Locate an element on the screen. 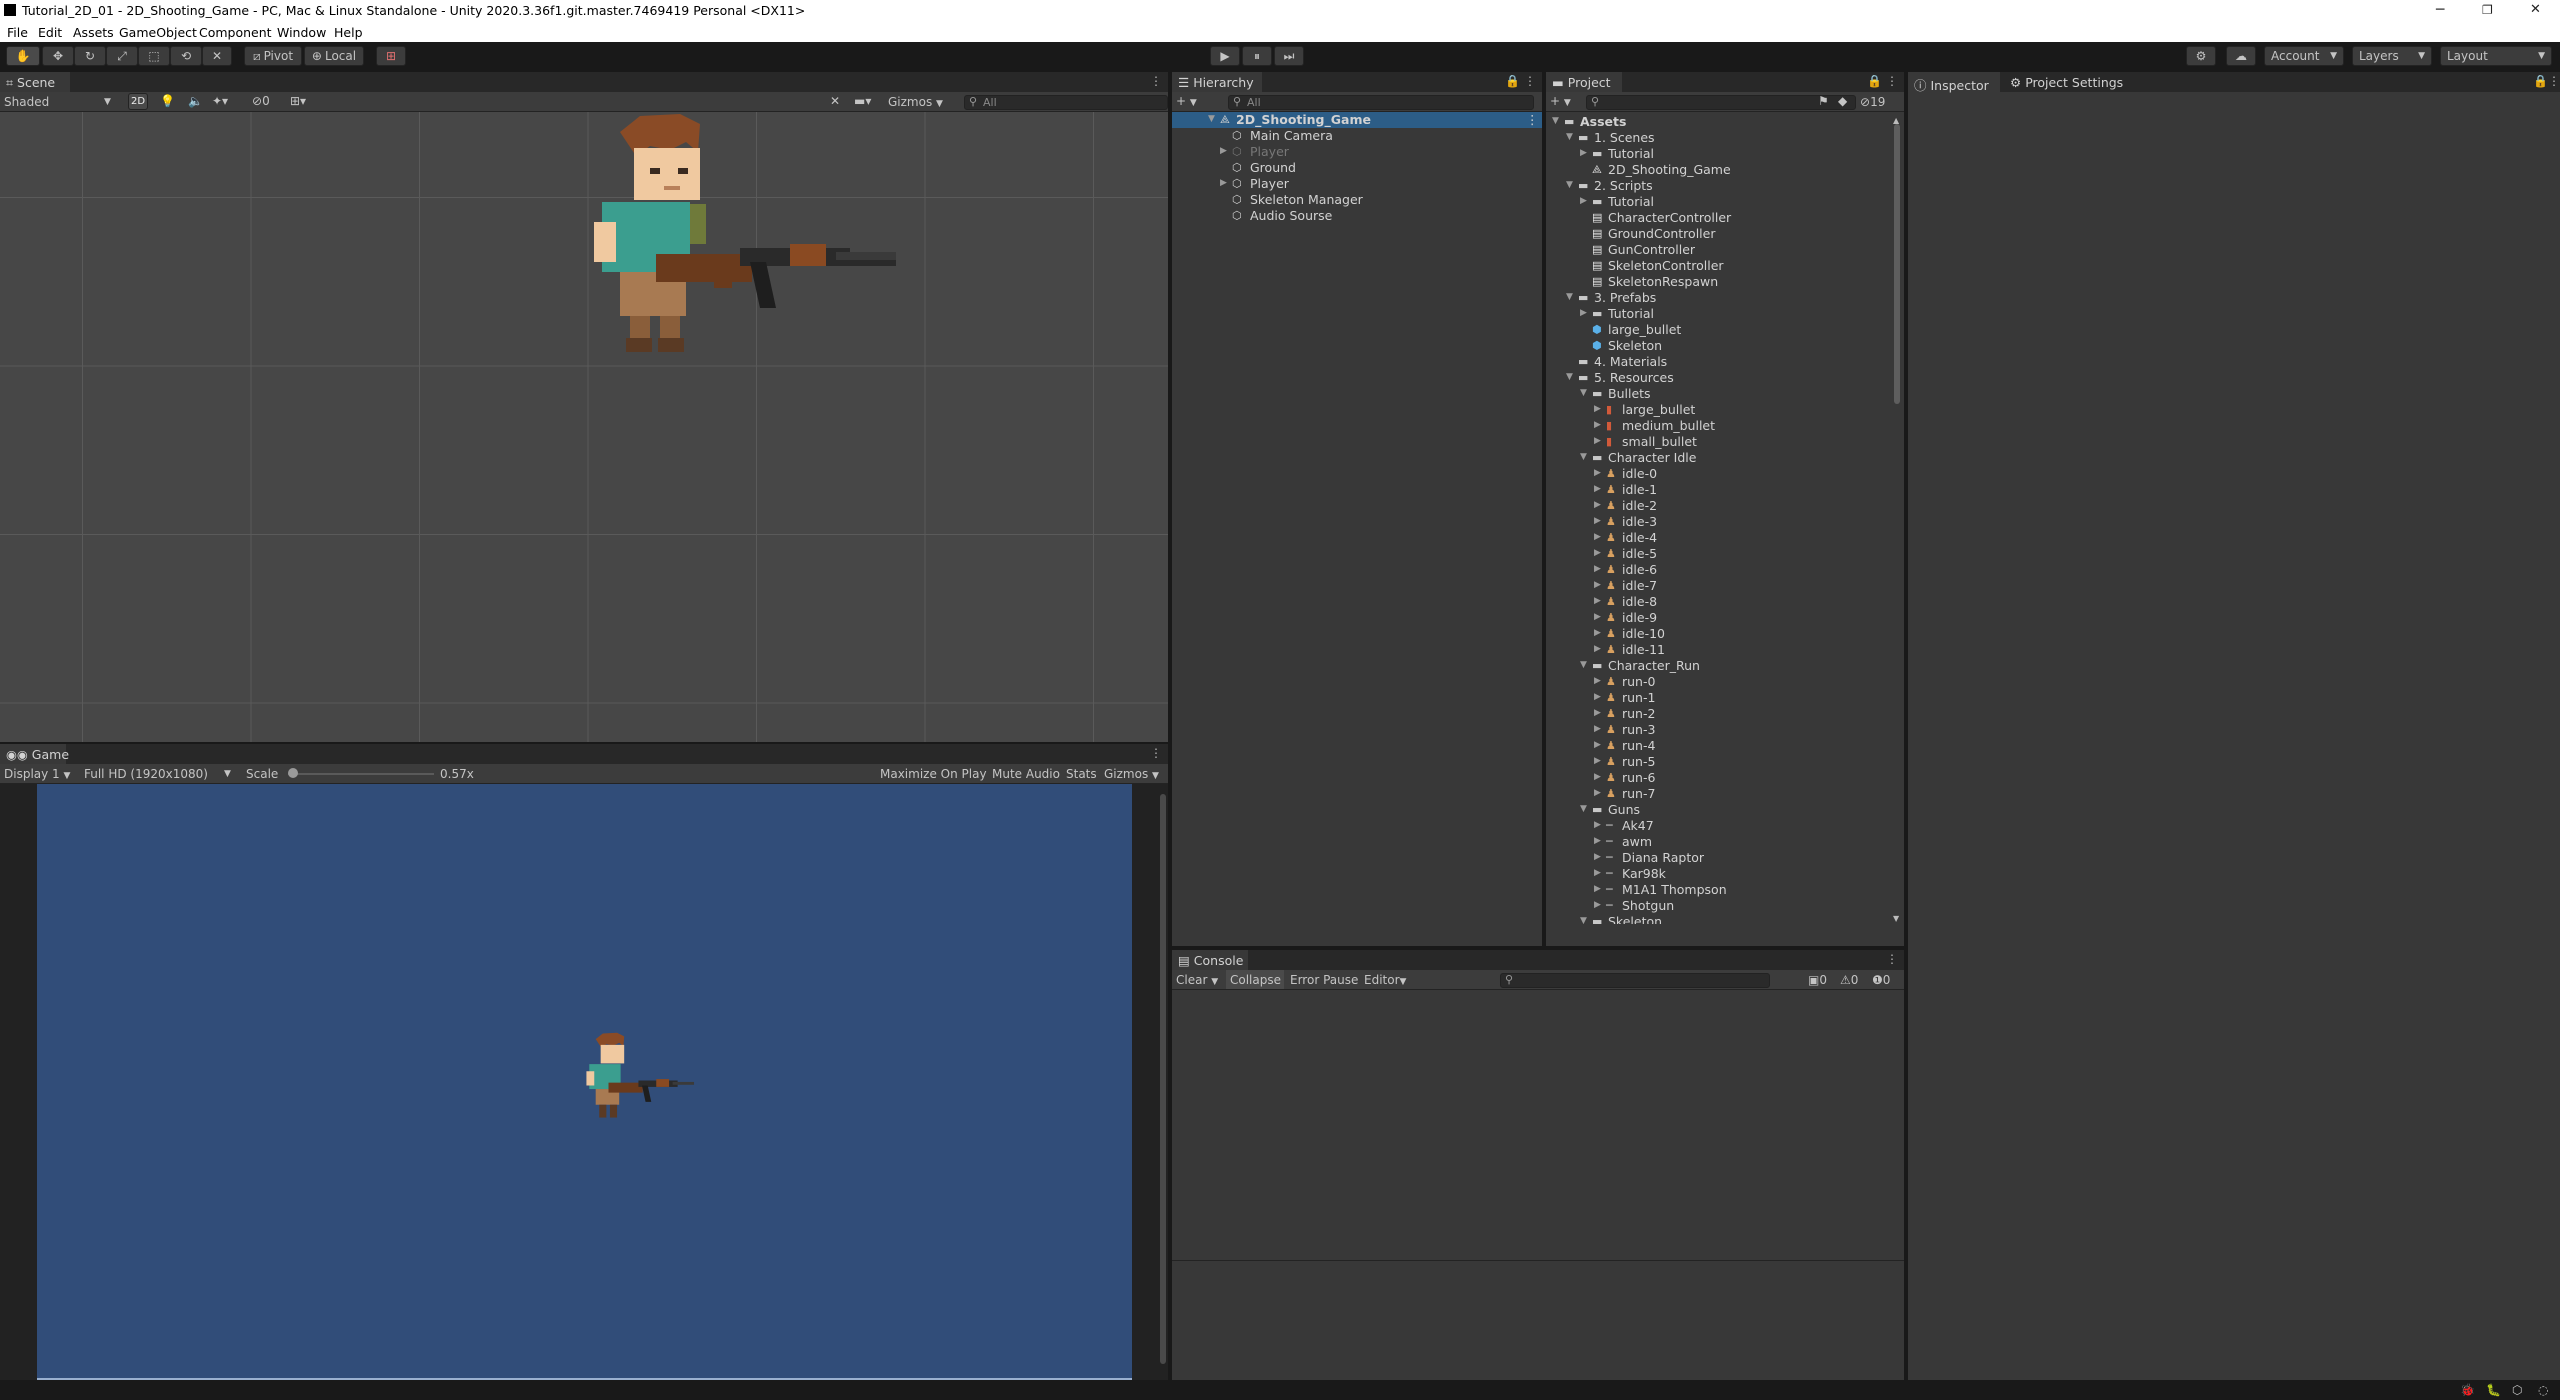 The width and height of the screenshot is (2560, 1400). audio-icon: 🔈 is located at coordinates (195, 101).